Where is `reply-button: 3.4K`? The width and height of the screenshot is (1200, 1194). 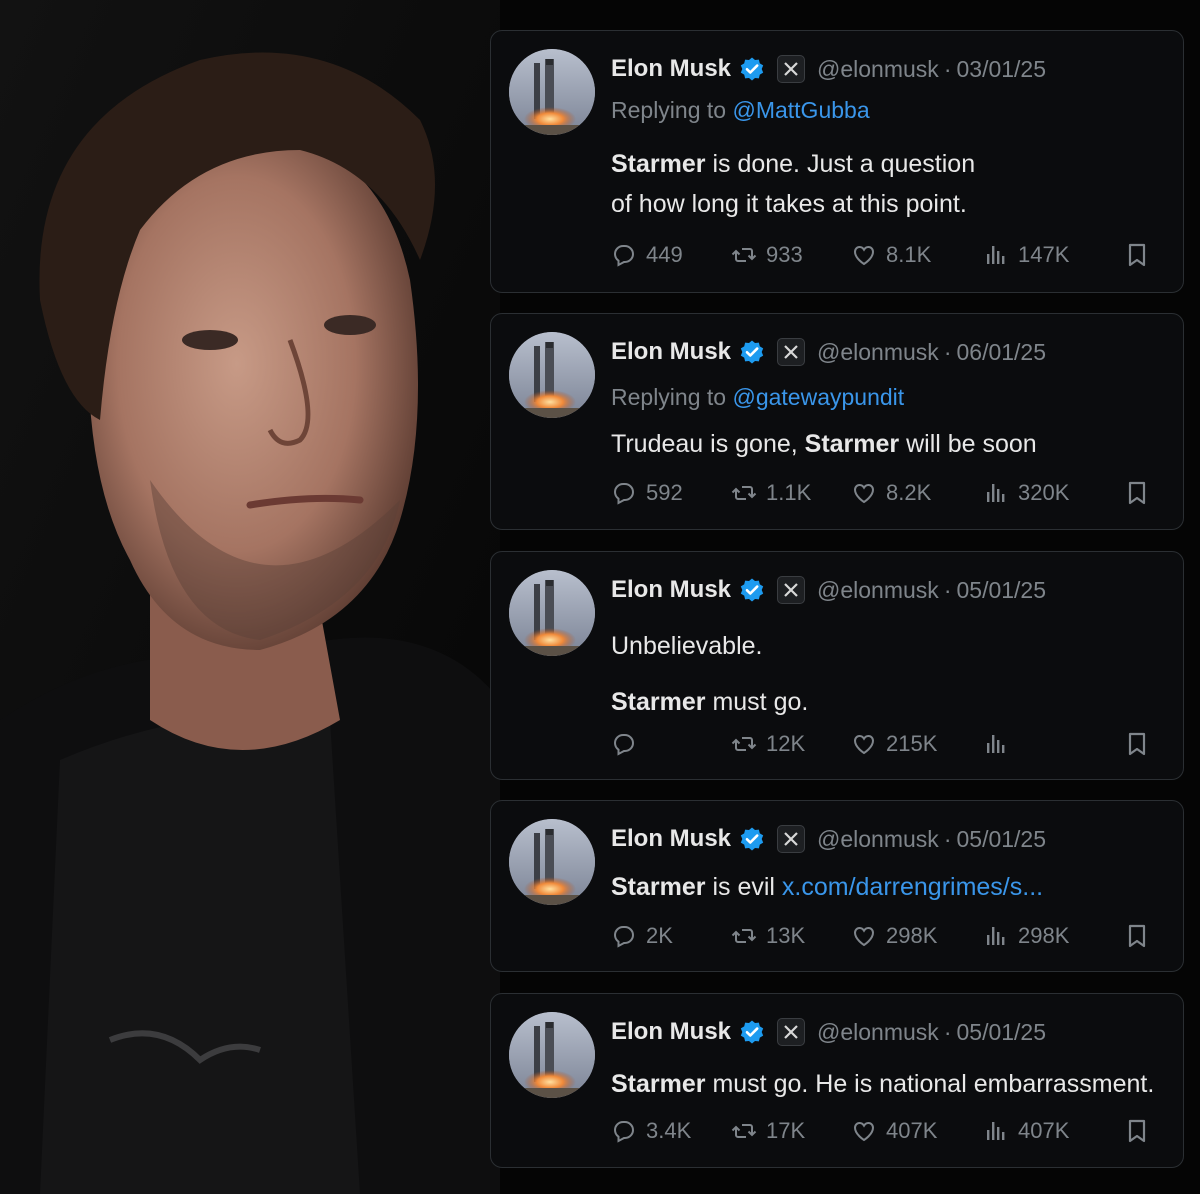 reply-button: 3.4K is located at coordinates (651, 1131).